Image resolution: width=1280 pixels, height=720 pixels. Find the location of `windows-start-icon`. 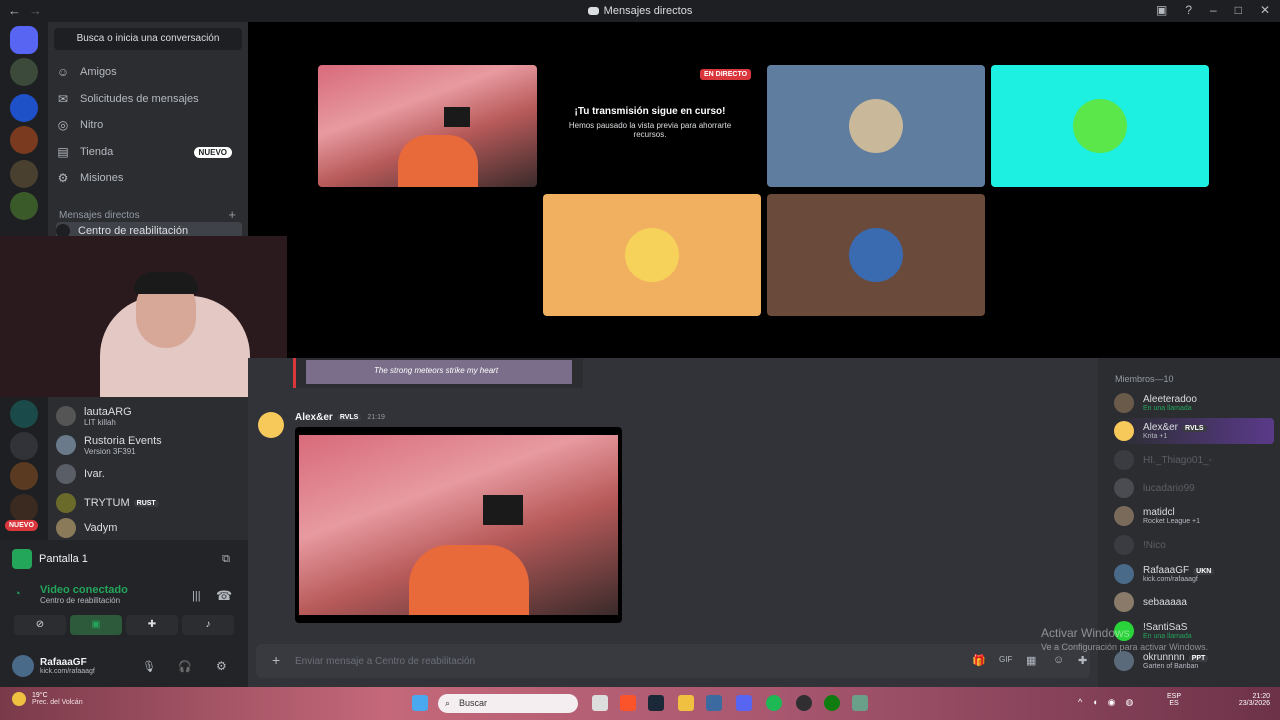

windows-start-icon is located at coordinates (420, 703).